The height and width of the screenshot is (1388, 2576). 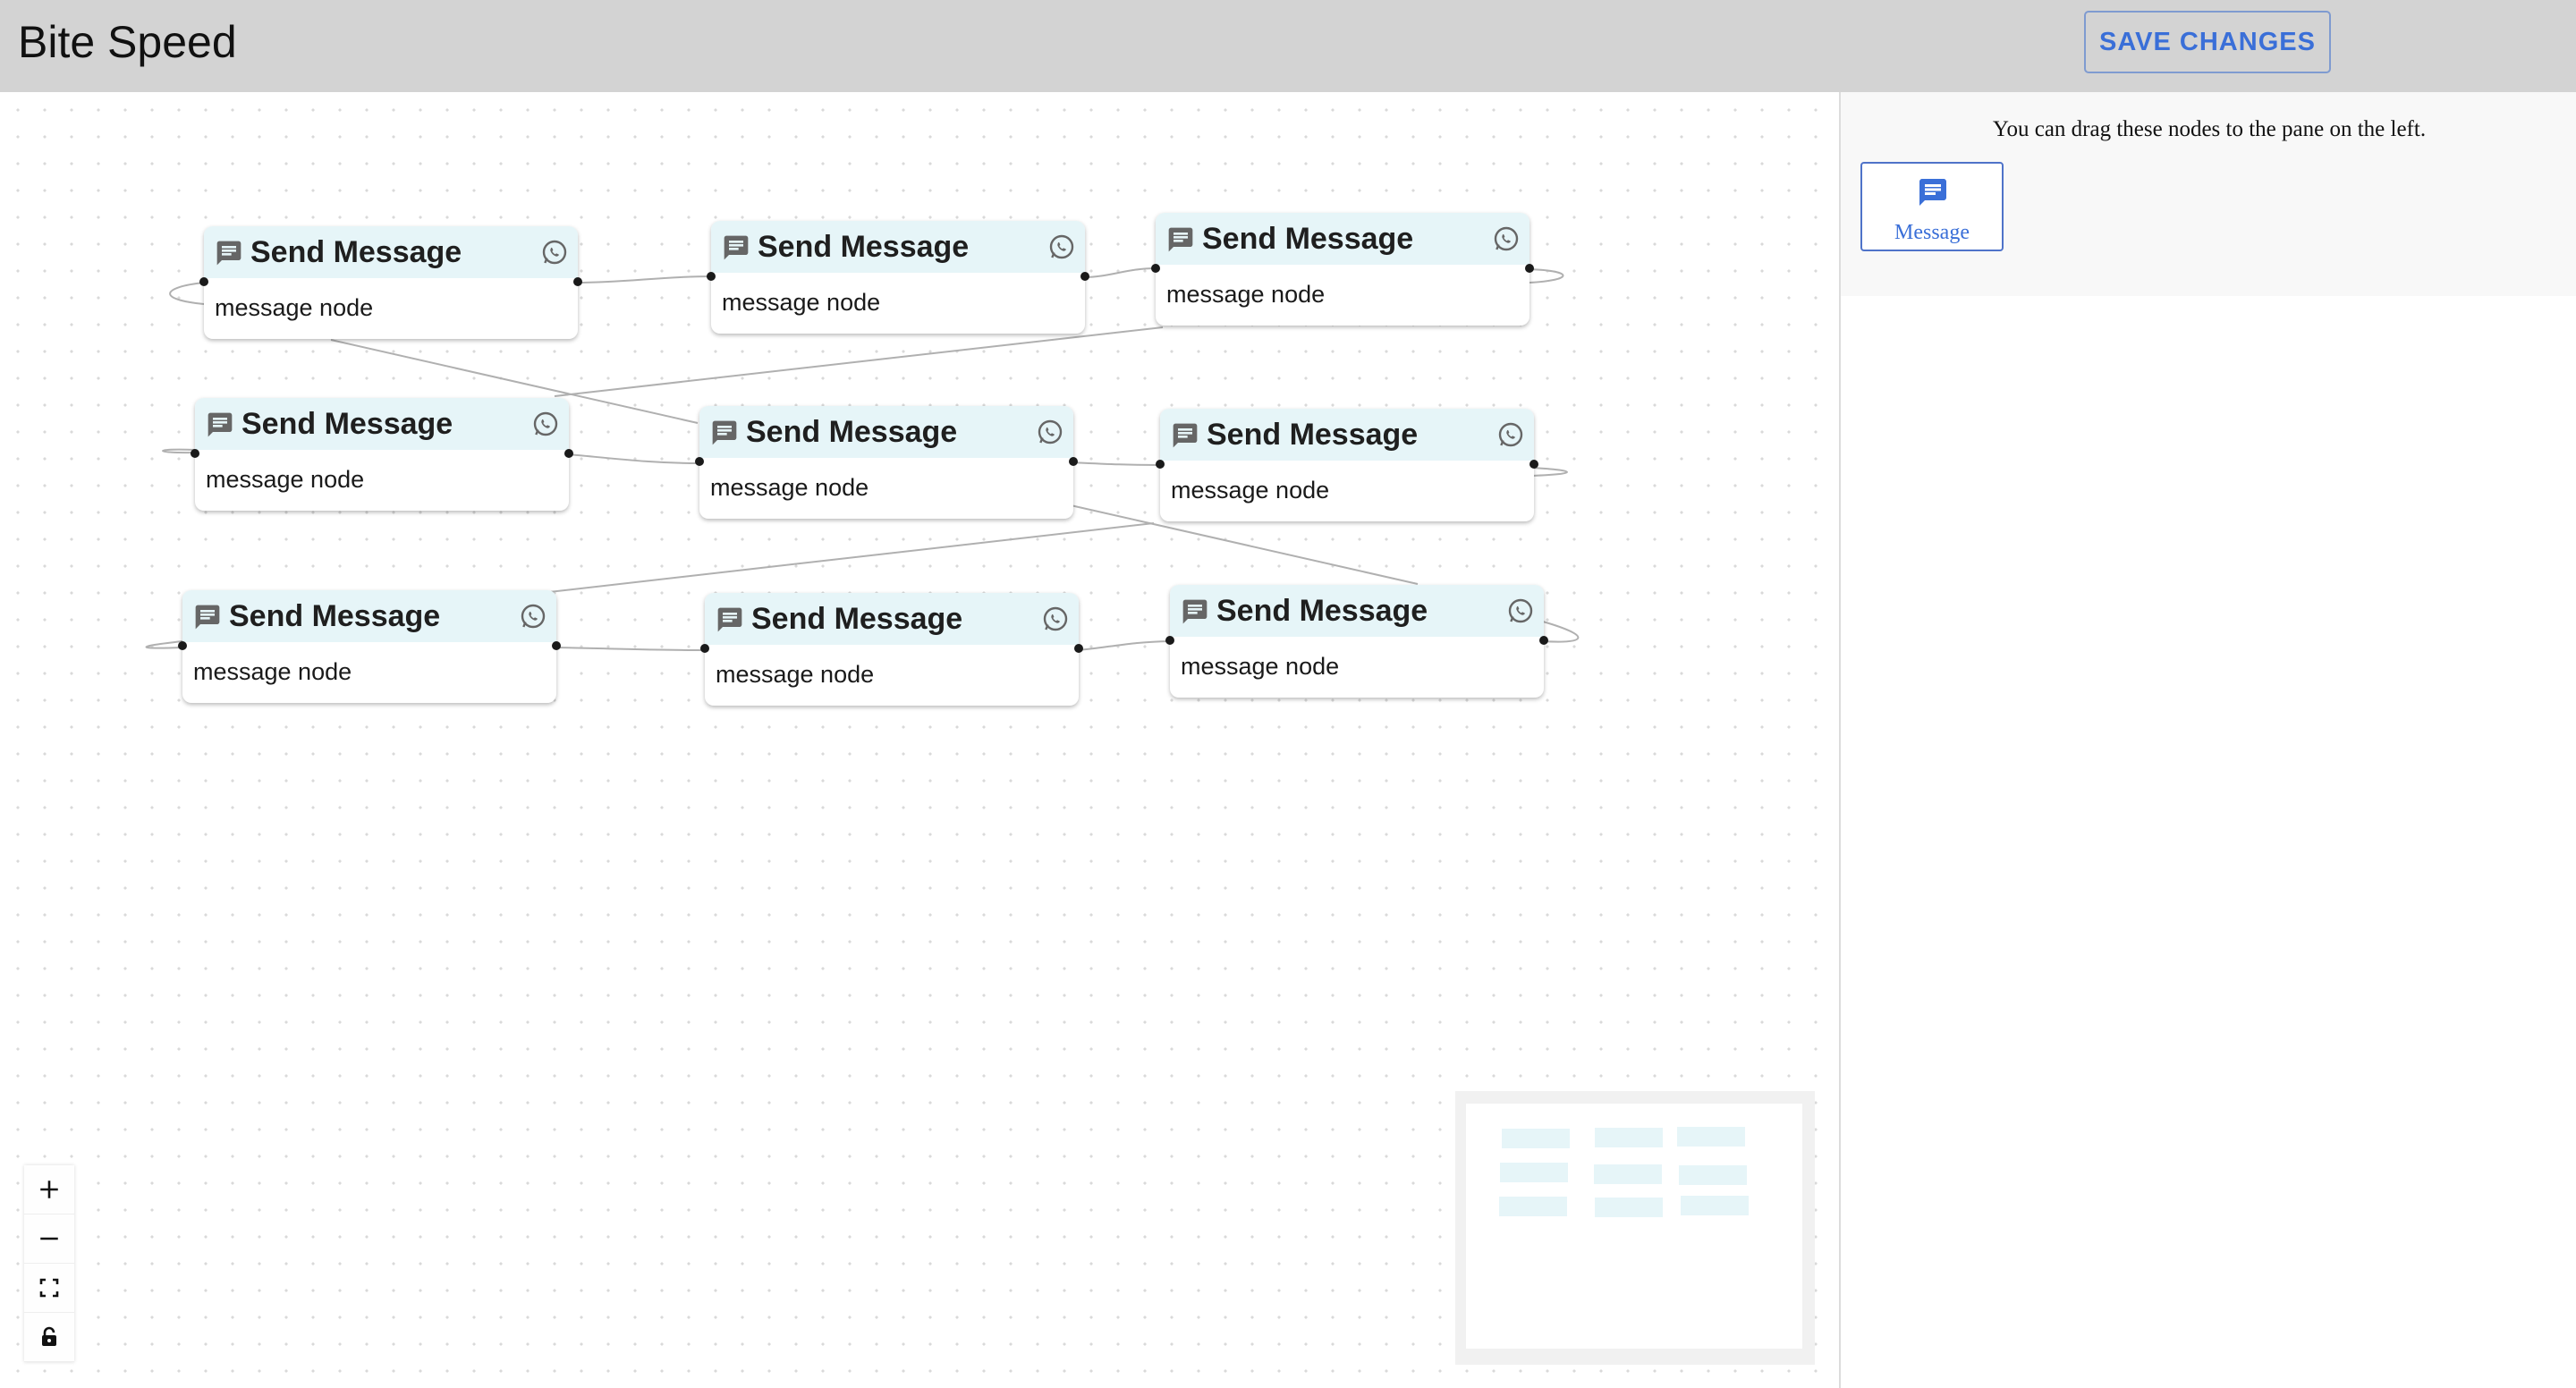 I want to click on palette-item-label: Message, so click(x=1932, y=233).